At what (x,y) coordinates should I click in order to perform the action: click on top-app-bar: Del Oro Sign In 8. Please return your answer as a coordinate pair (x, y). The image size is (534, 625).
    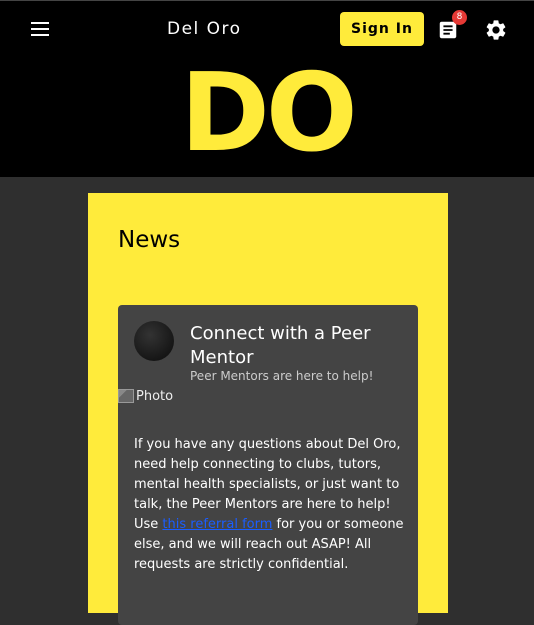
    Looking at the image, I should click on (267, 28).